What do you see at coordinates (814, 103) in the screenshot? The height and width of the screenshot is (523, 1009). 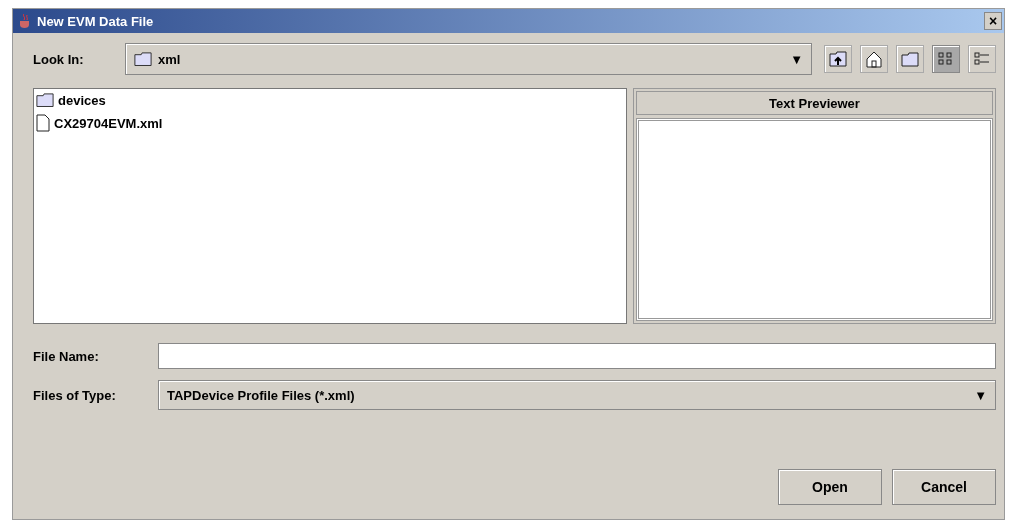 I see `previewer-title: Text Previewer` at bounding box center [814, 103].